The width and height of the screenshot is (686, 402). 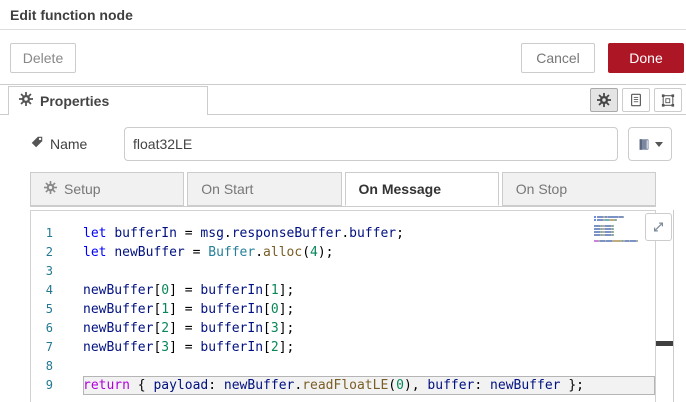 I want to click on code-line-8: 8, so click(x=343, y=366).